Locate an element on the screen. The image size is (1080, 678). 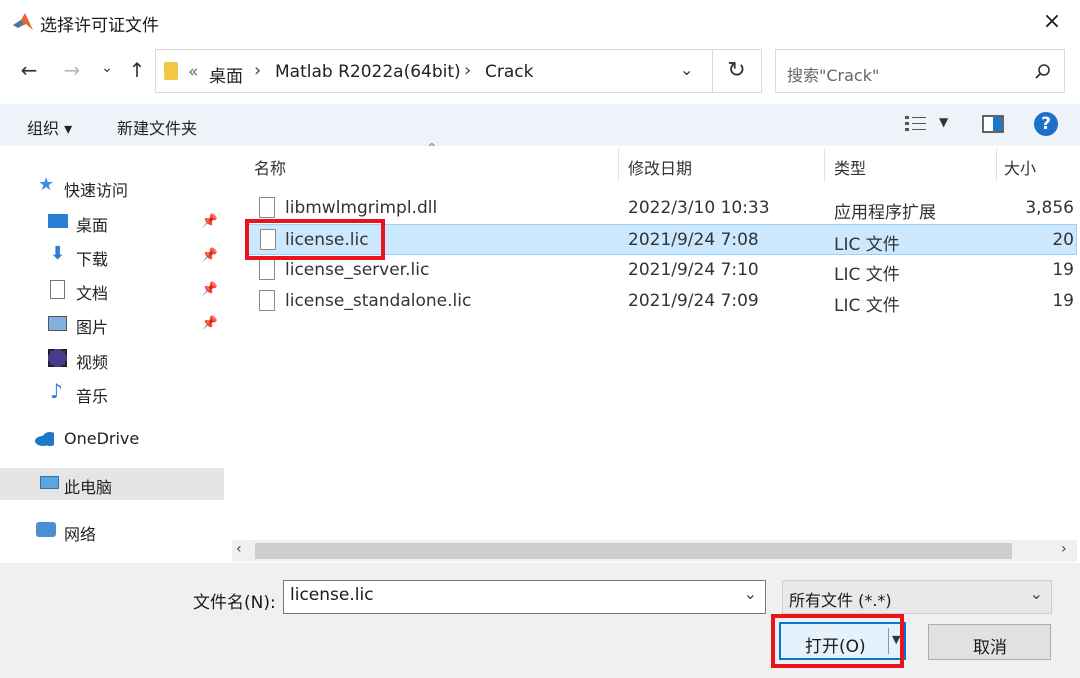
up-icon: ↑ is located at coordinates (137, 70).